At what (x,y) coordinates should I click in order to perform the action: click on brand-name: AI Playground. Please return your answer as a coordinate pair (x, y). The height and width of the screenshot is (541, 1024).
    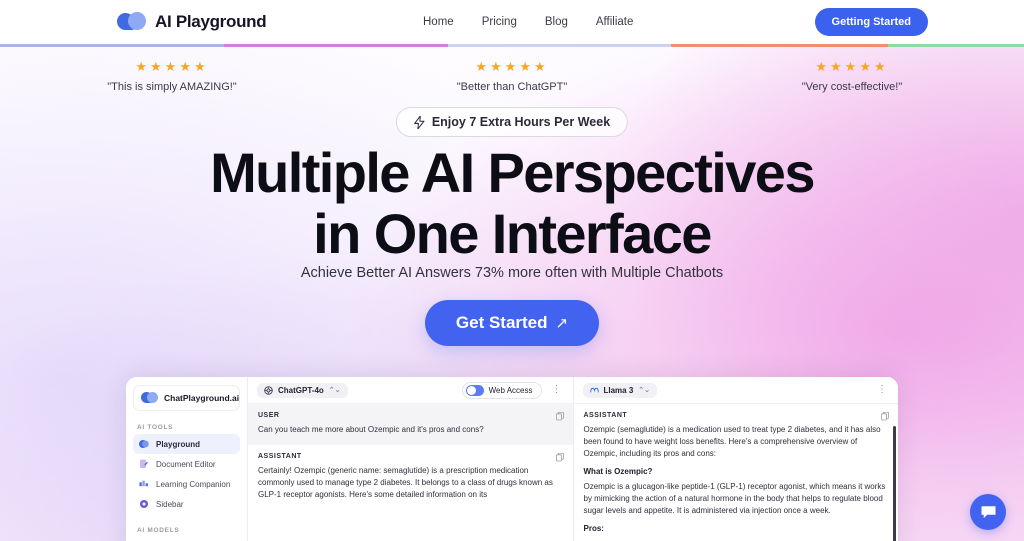
    Looking at the image, I should click on (211, 21).